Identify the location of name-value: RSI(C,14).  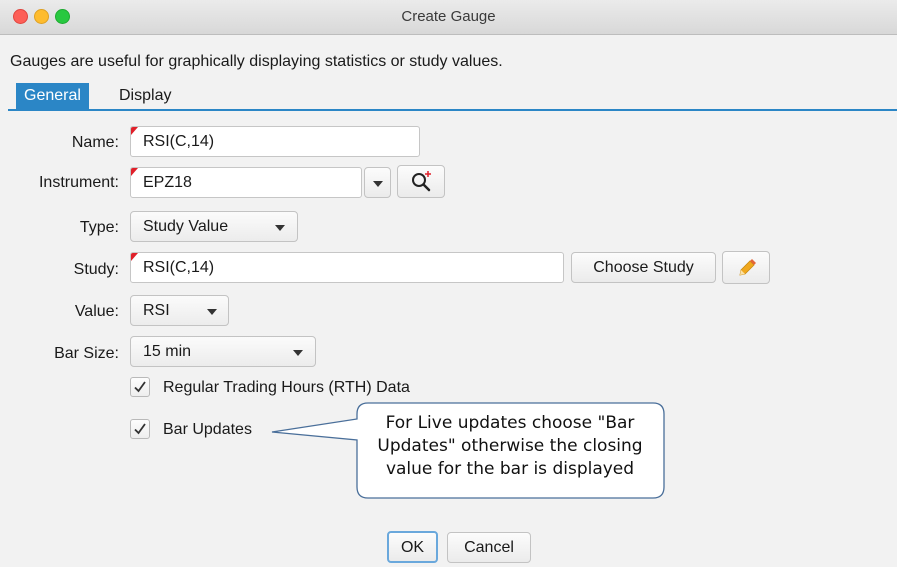
(179, 141).